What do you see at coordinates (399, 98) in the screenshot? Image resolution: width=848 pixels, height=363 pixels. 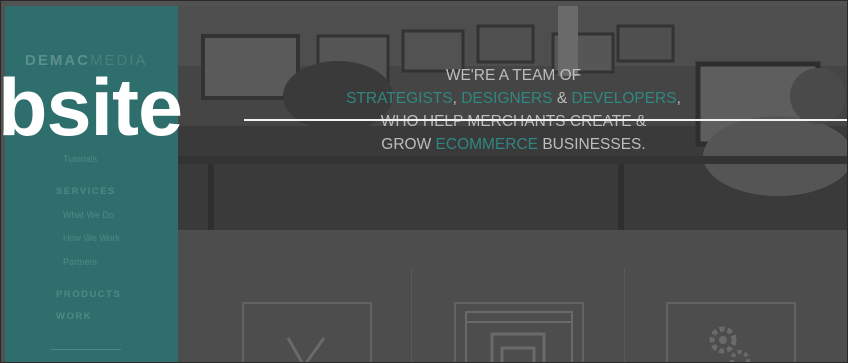 I see `hero-strategists: STRATEGISTS` at bounding box center [399, 98].